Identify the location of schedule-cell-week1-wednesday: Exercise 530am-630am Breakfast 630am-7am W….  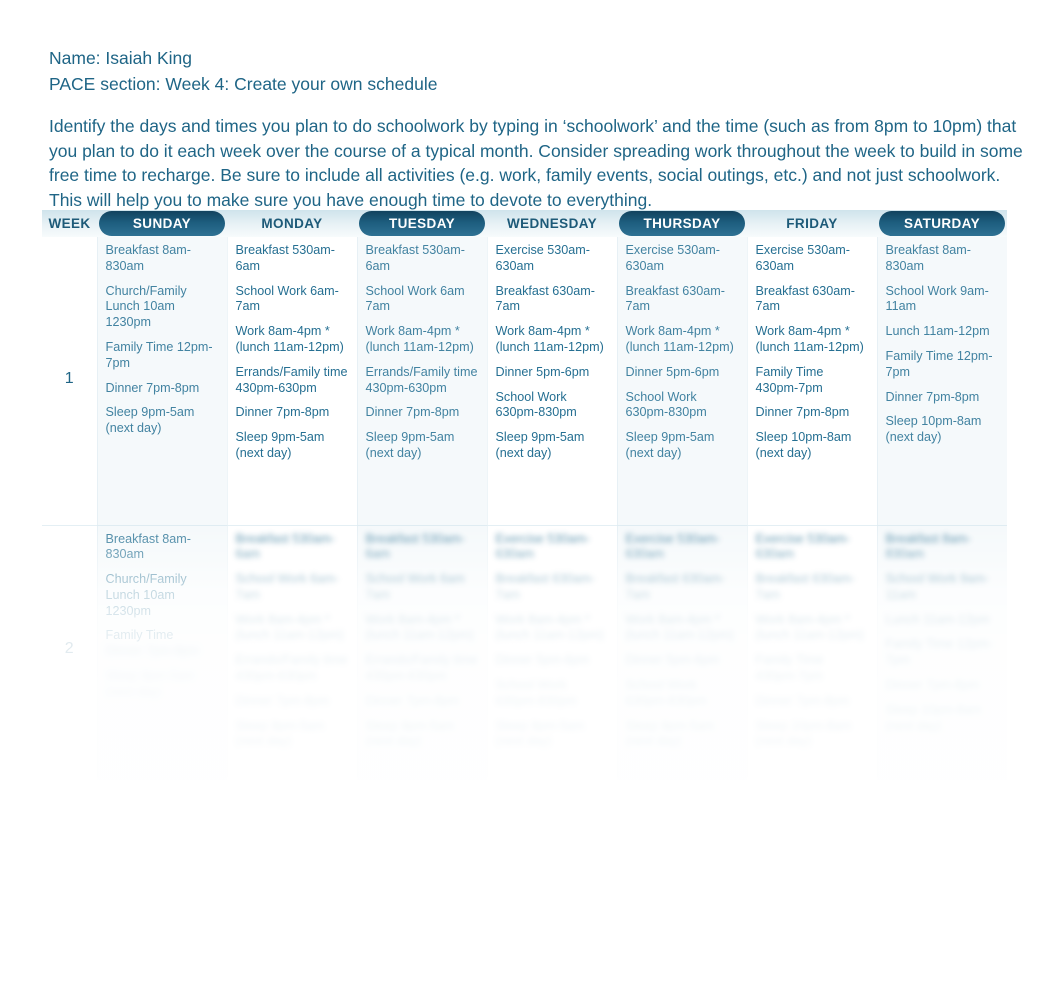
(551, 381).